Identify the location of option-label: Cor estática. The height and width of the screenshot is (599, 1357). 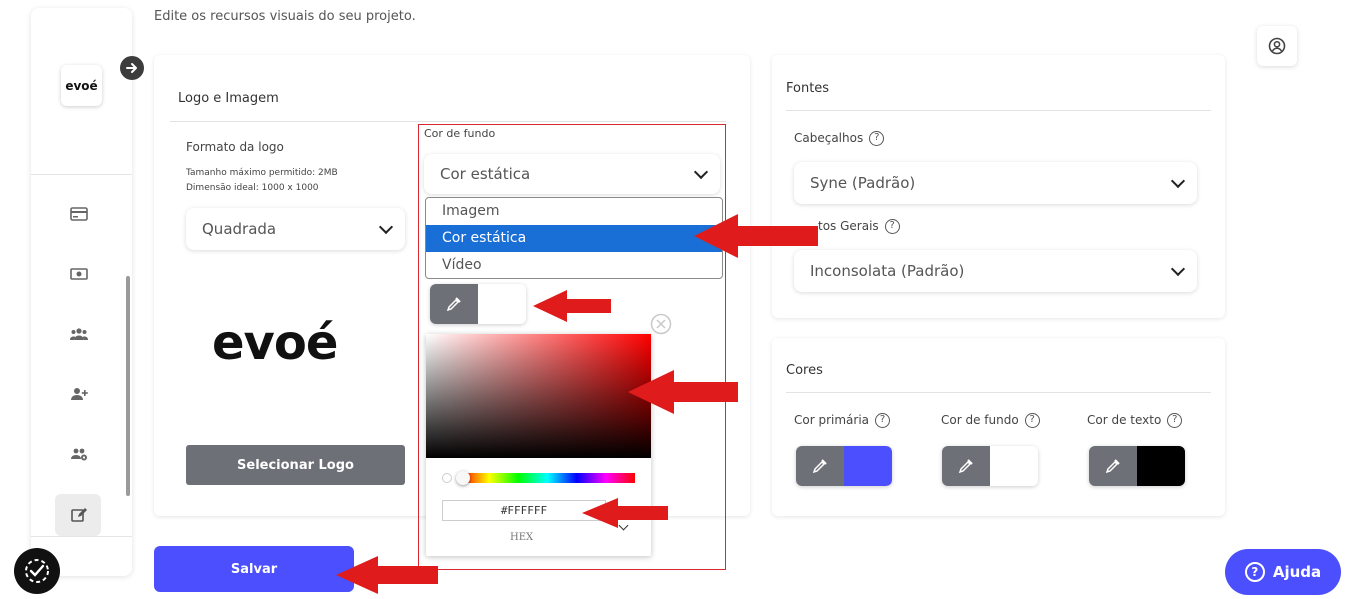
(484, 238).